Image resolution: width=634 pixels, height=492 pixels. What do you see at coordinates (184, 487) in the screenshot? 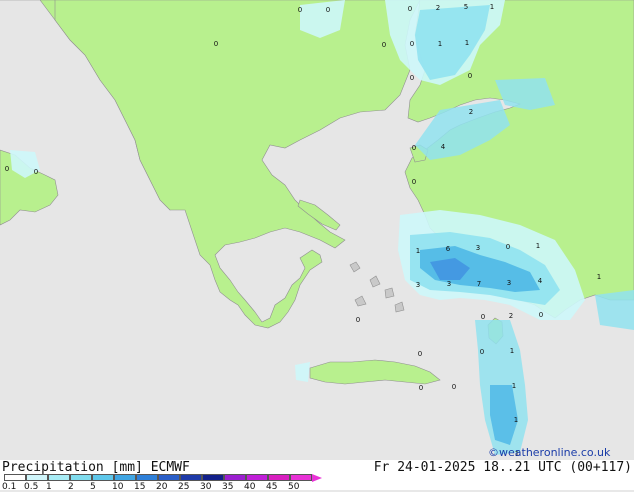
I see `legend-label: 25` at bounding box center [184, 487].